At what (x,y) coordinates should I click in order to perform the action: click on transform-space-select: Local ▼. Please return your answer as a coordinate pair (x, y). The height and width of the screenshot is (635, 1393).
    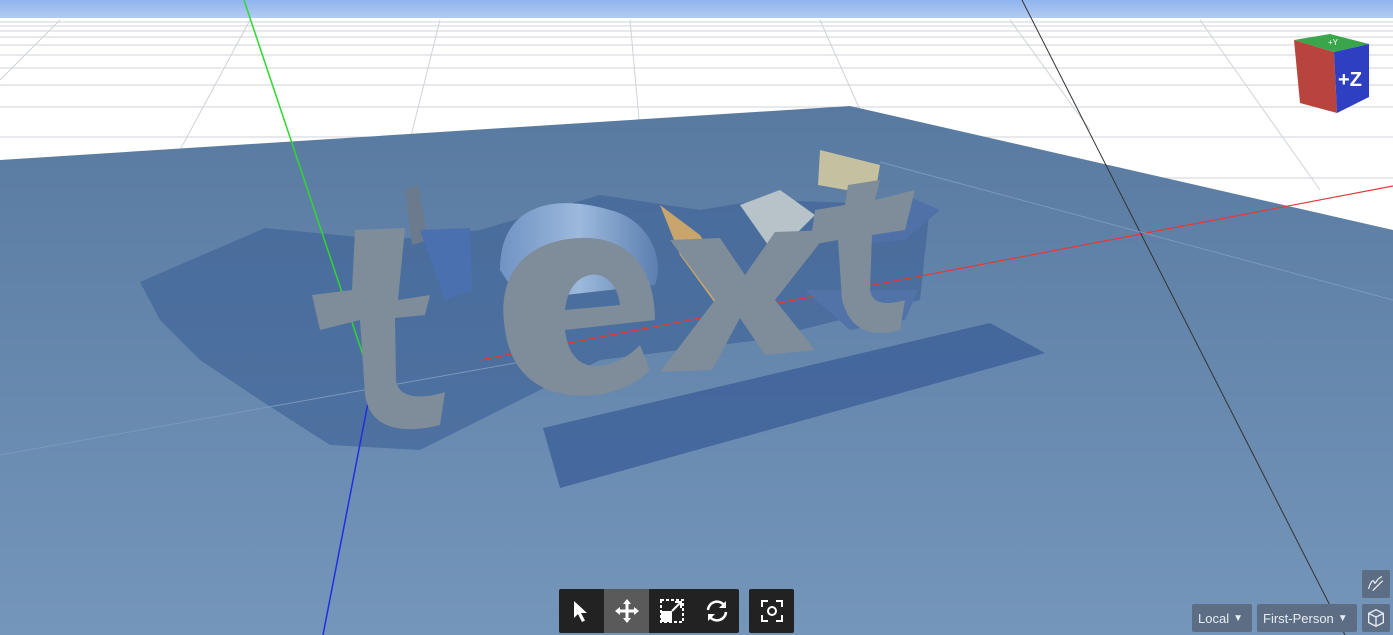
    Looking at the image, I should click on (1222, 618).